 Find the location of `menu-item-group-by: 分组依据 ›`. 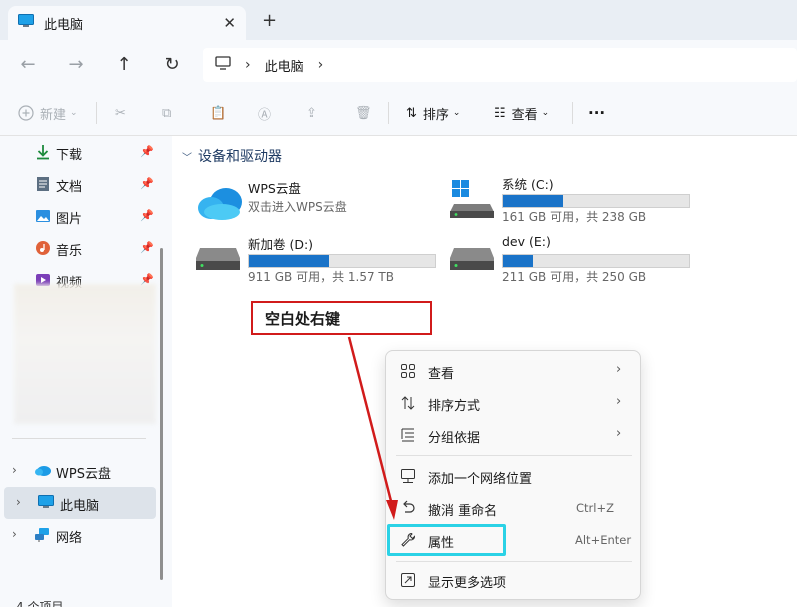

menu-item-group-by: 分组依据 › is located at coordinates (514, 435).